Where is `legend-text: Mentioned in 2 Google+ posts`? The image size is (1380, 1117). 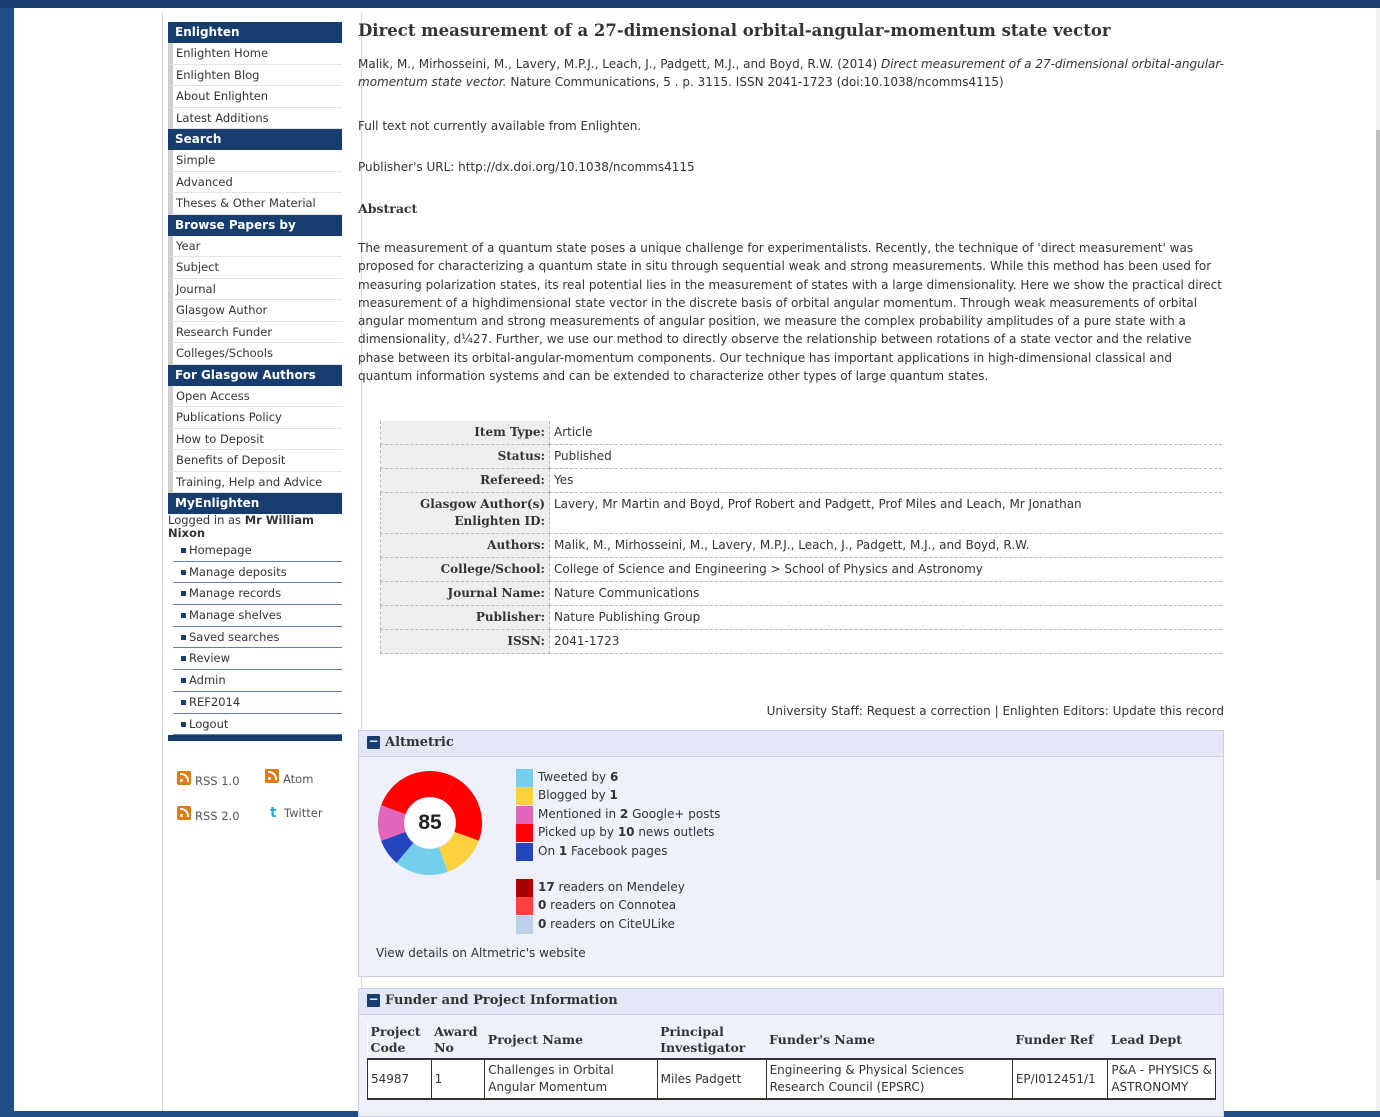
legend-text: Mentioned in 2 Google+ posts is located at coordinates (629, 814).